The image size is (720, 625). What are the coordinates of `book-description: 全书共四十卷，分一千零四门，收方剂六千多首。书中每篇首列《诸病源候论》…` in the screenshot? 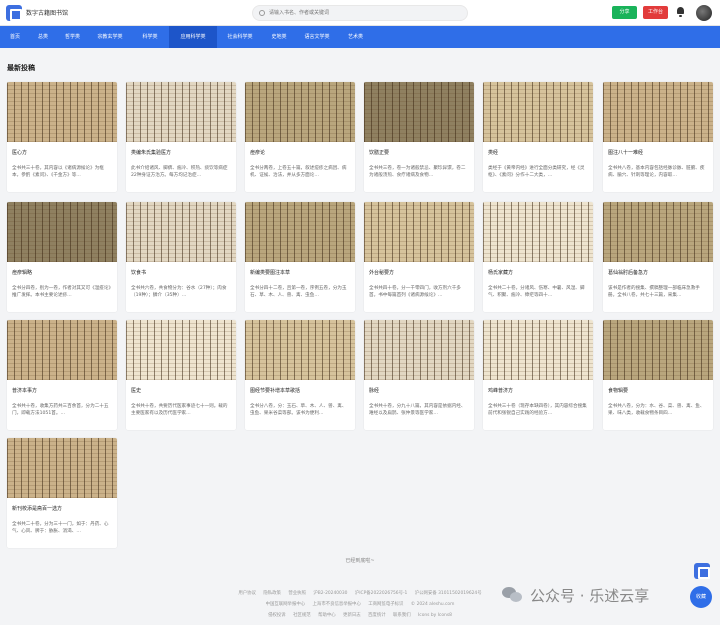 It's located at (415, 292).